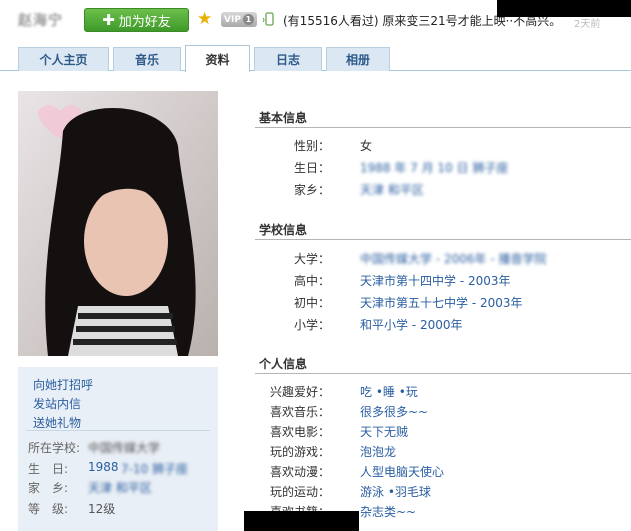 The width and height of the screenshot is (631, 531). What do you see at coordinates (300, 492) in the screenshot?
I see `sport-label: 玩的运动：` at bounding box center [300, 492].